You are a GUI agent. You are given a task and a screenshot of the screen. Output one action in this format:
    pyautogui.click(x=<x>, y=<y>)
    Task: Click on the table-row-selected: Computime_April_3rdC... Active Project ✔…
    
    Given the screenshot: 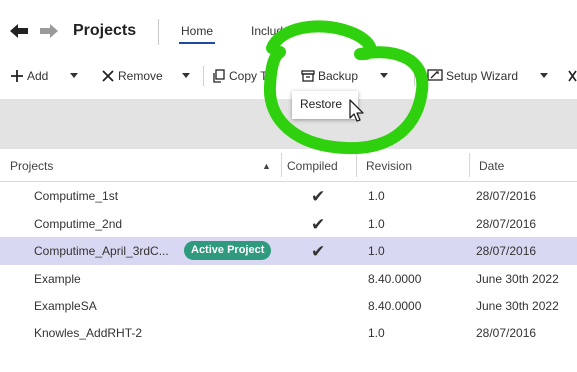 What is the action you would take?
    pyautogui.click(x=288, y=251)
    